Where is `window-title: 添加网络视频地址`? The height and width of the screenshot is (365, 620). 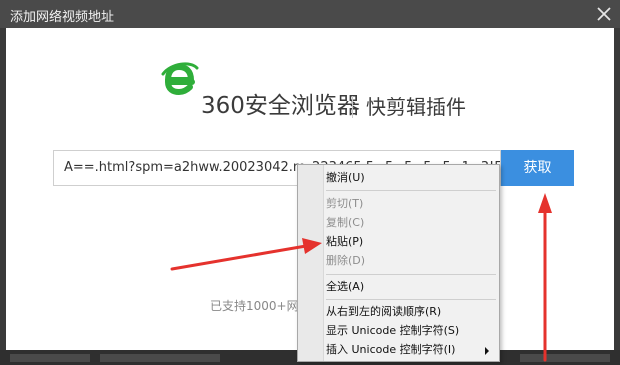 window-title: 添加网络视频地址 is located at coordinates (62, 17).